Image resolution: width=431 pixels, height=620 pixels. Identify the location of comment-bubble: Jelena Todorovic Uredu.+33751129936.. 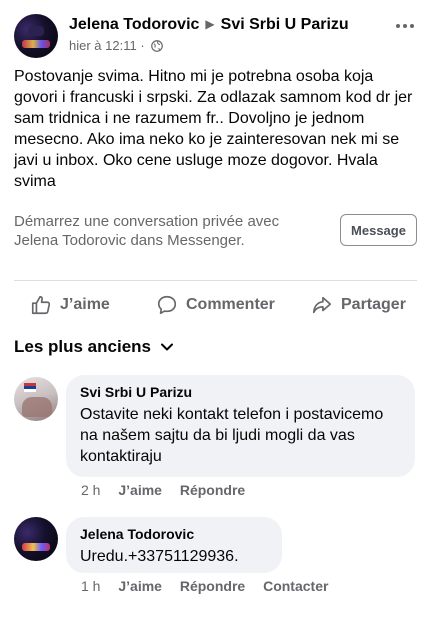
(174, 545).